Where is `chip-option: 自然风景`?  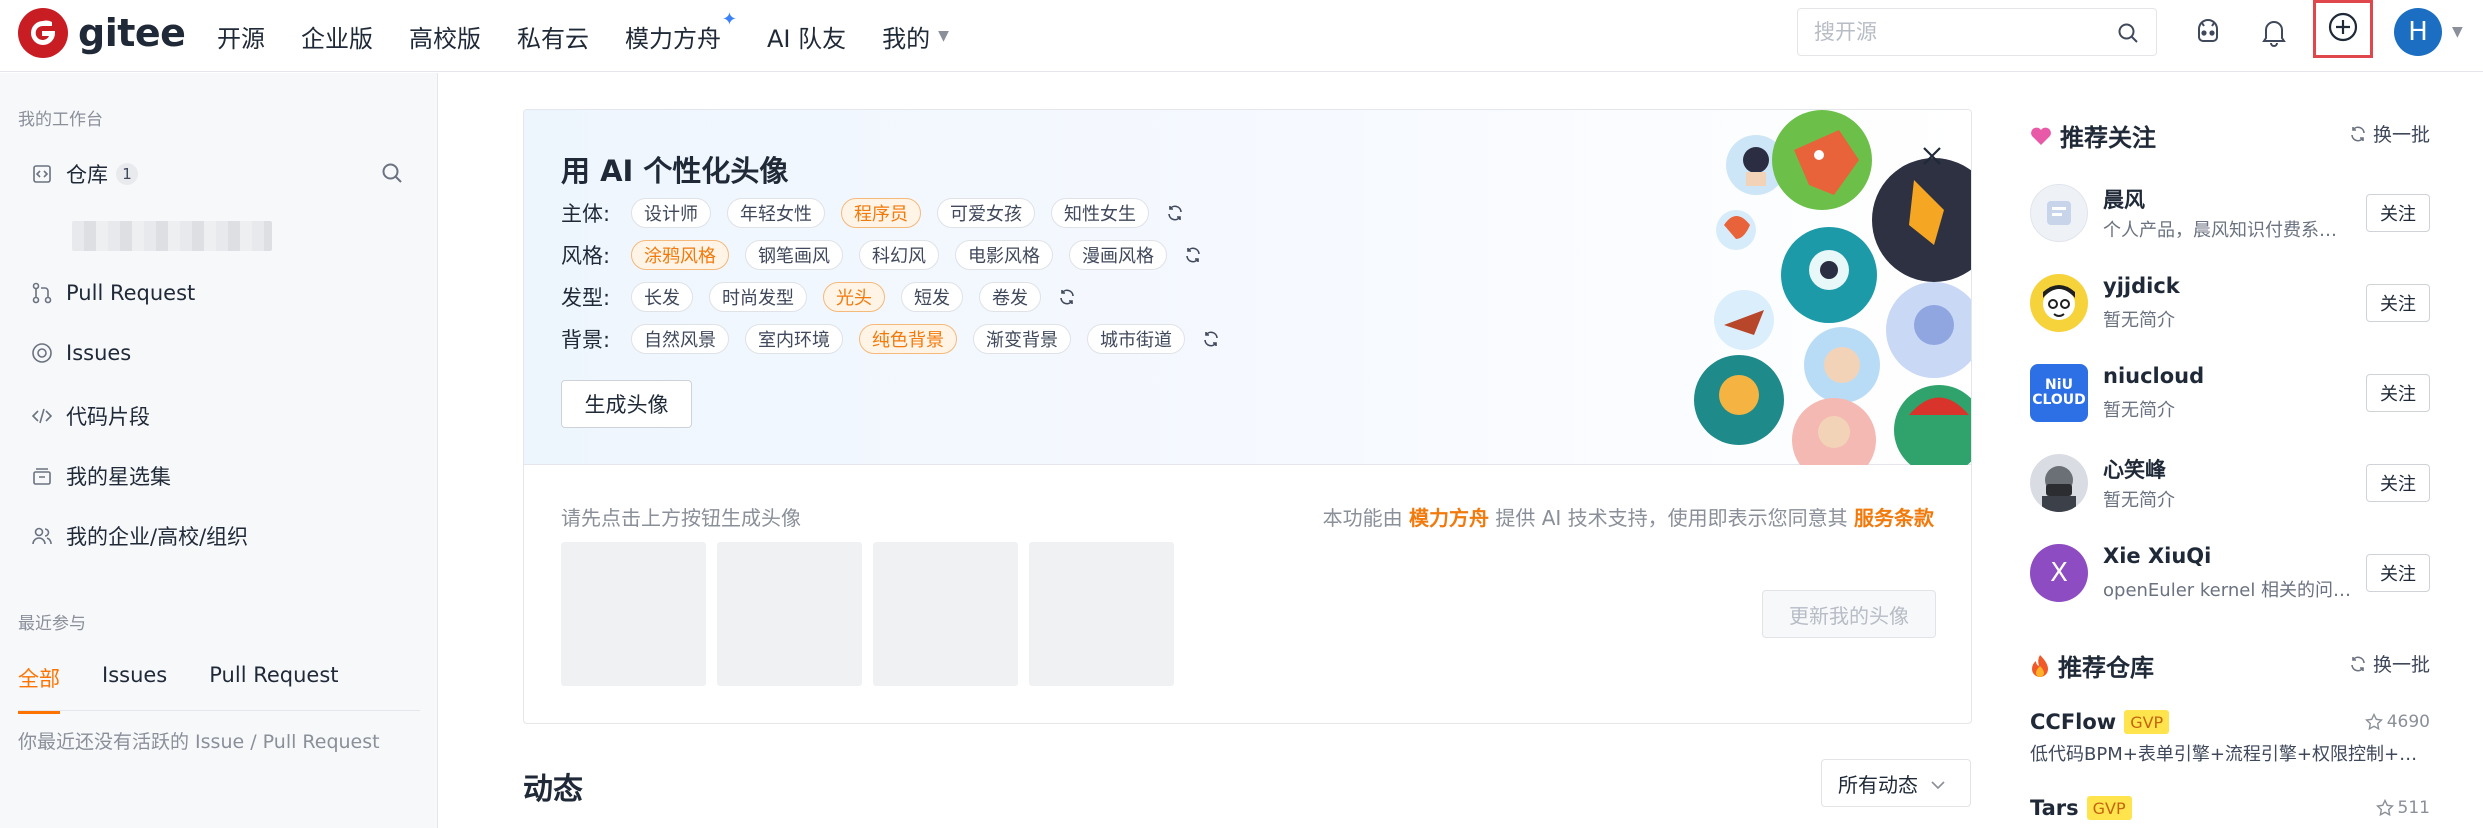
chip-option: 自然风景 is located at coordinates (680, 339).